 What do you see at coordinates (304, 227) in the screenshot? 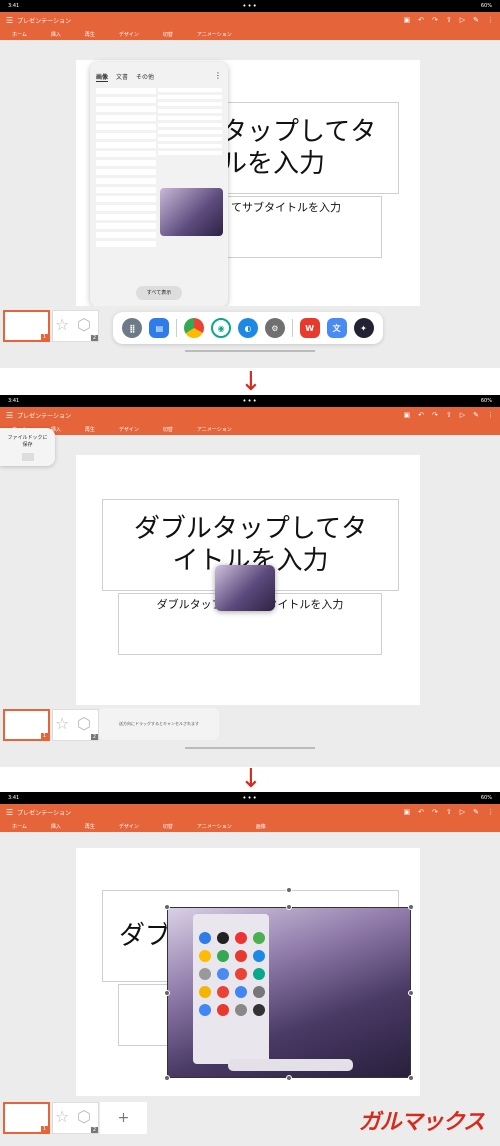
I see `subtitle-placeholder: てサブタイトルを入力` at bounding box center [304, 227].